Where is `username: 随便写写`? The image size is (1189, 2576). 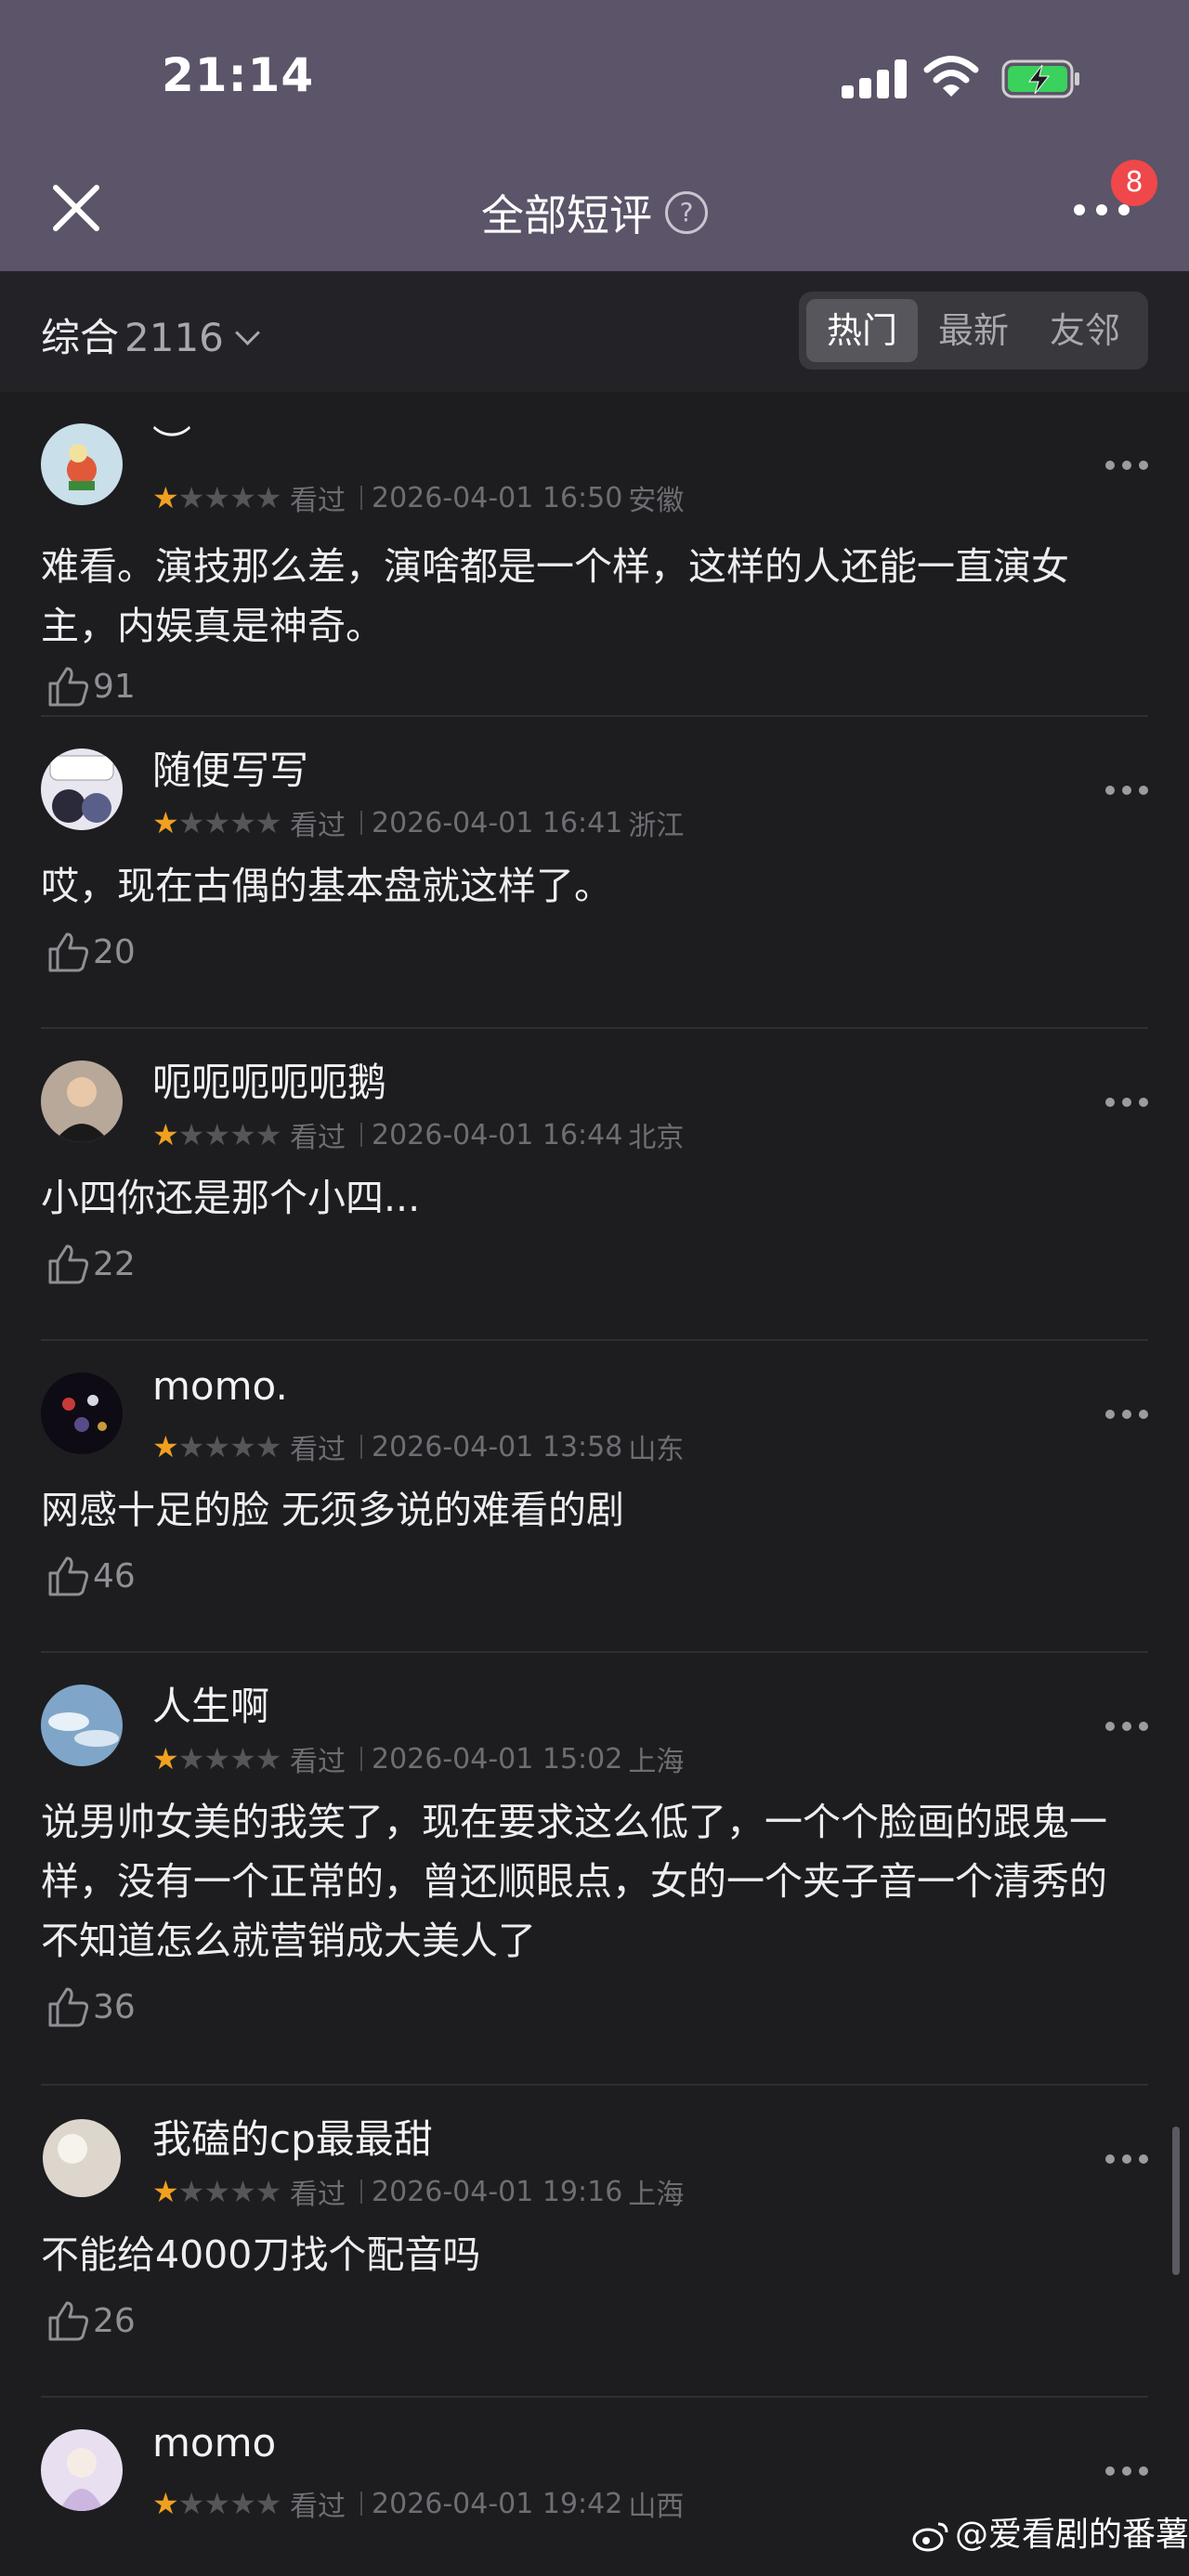
username: 随便写写 is located at coordinates (230, 767).